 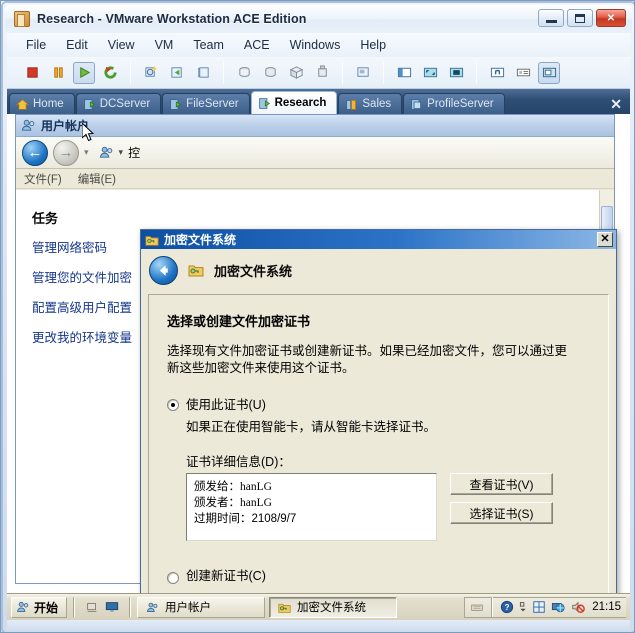 What do you see at coordinates (363, 73) in the screenshot?
I see `capture-screen-button` at bounding box center [363, 73].